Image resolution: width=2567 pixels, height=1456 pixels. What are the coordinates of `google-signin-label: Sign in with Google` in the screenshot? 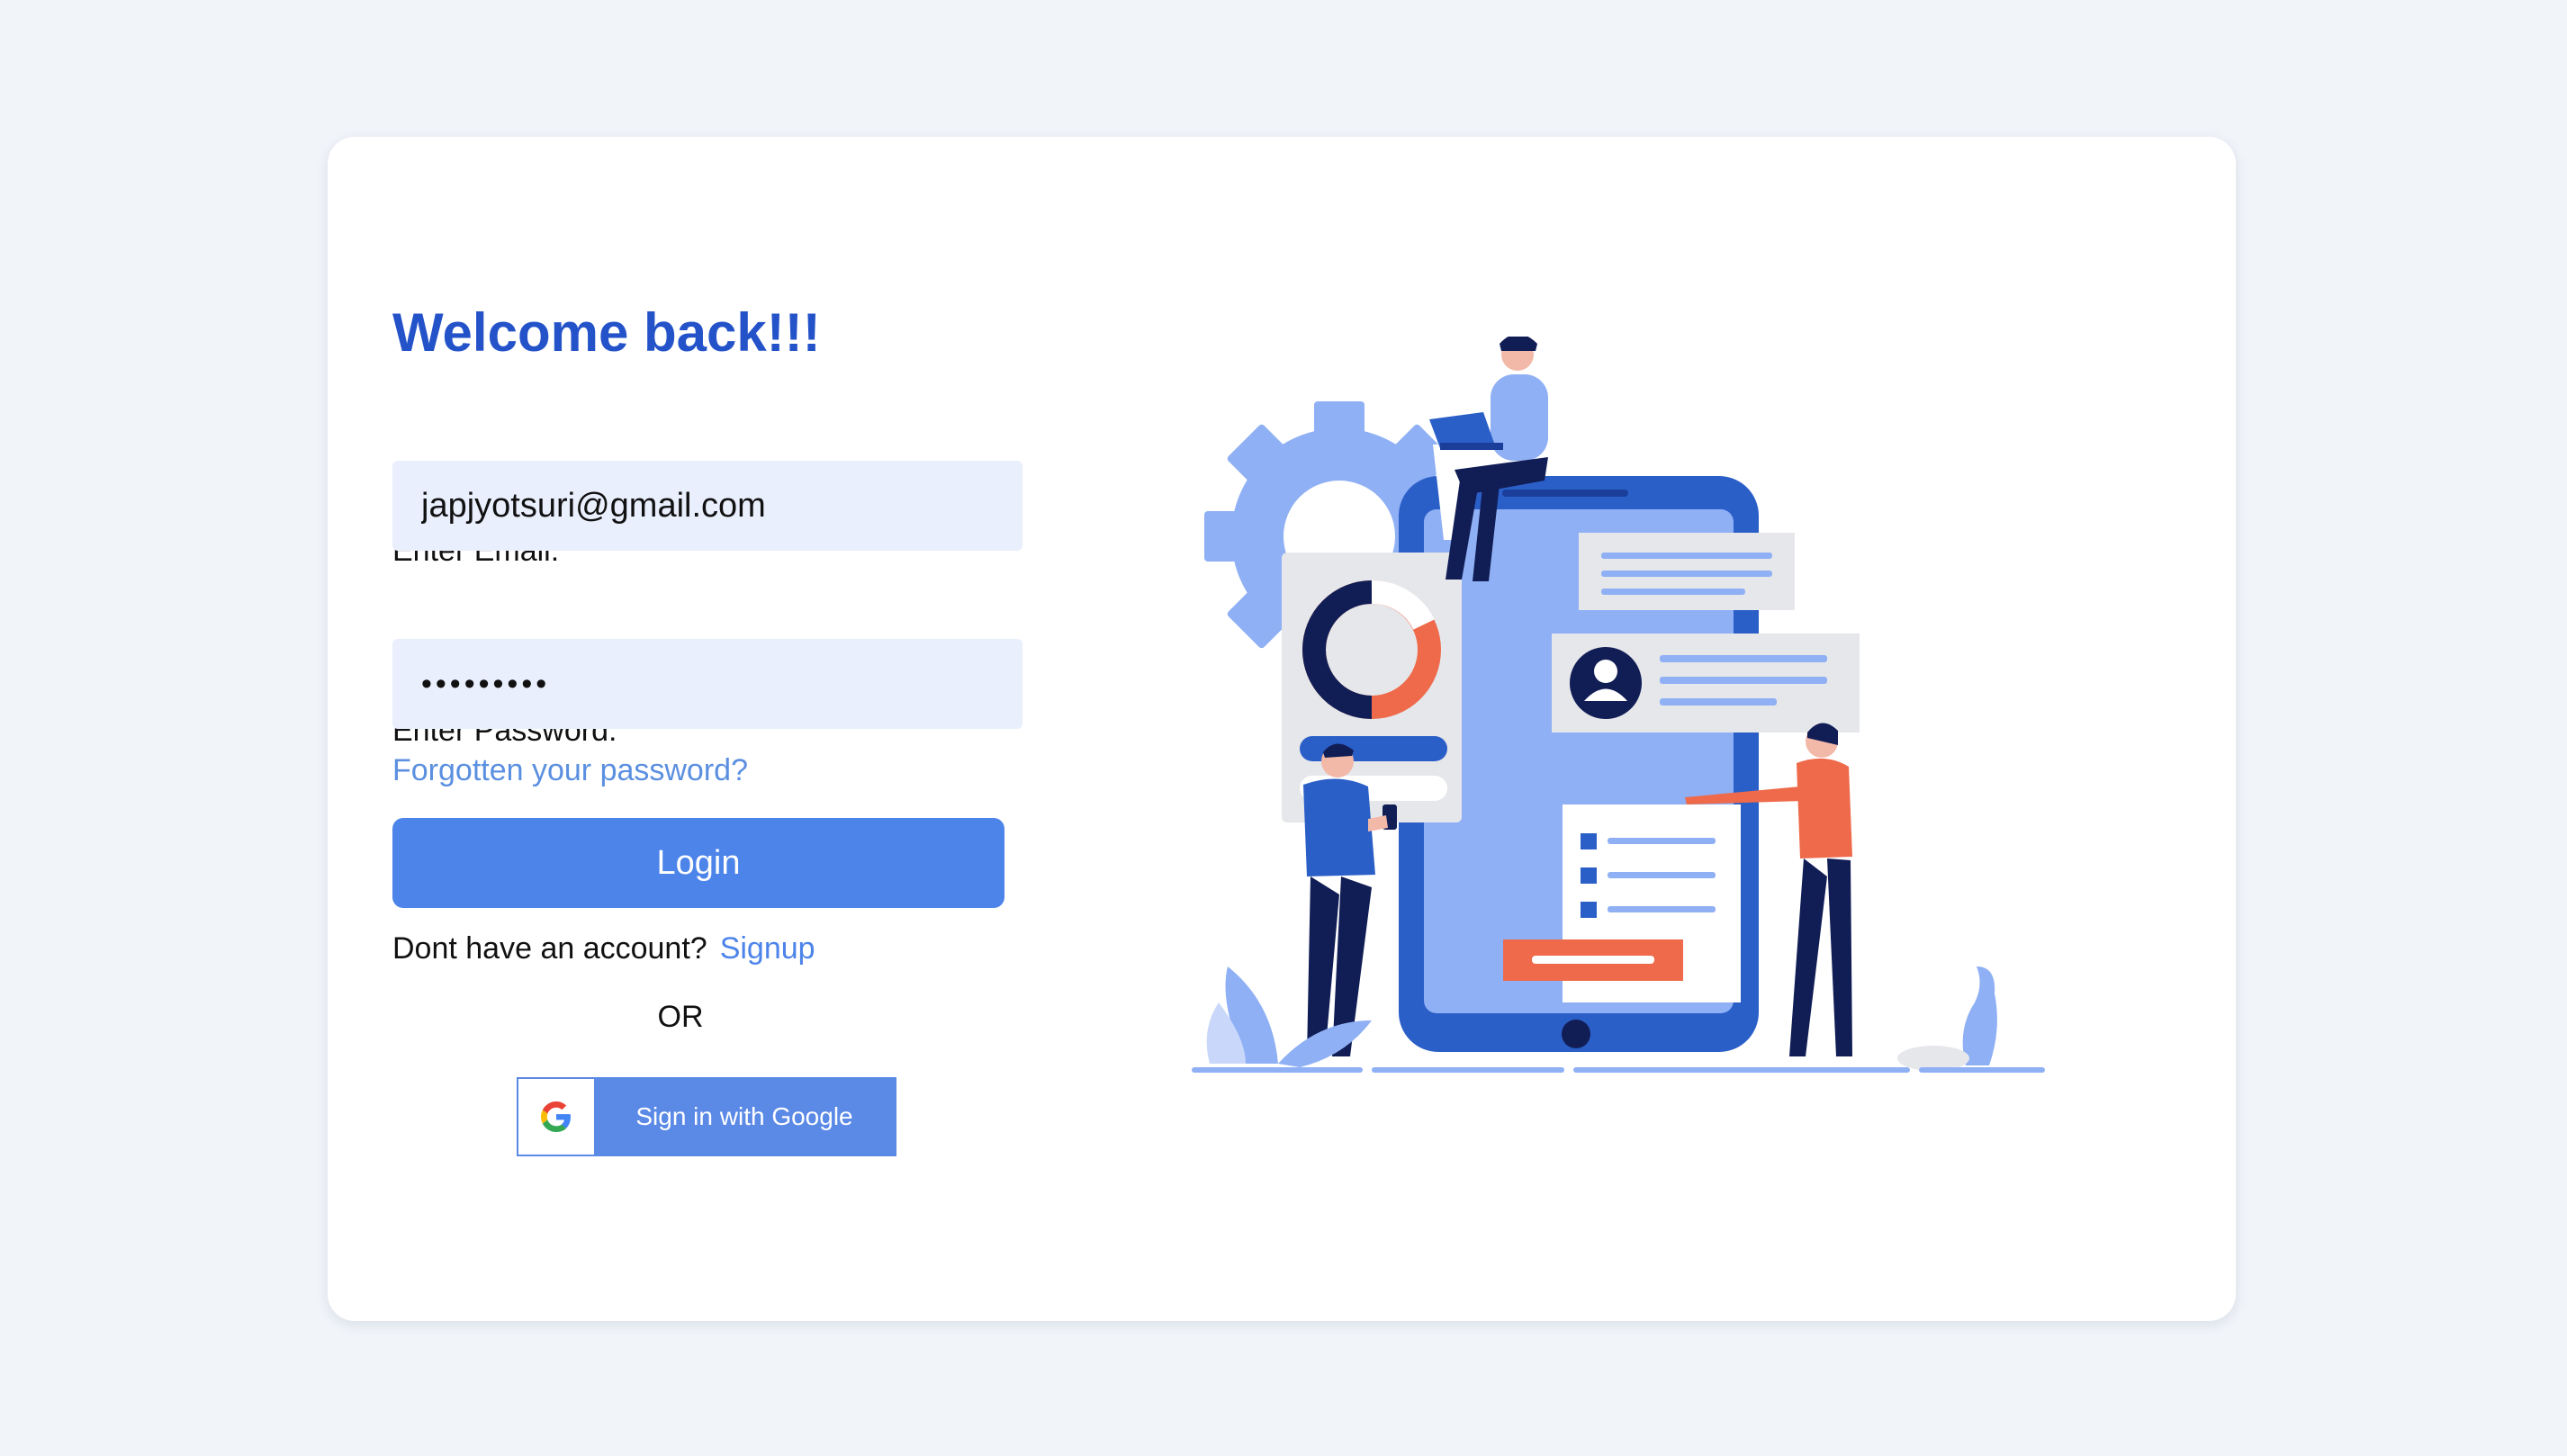 It's located at (744, 1116).